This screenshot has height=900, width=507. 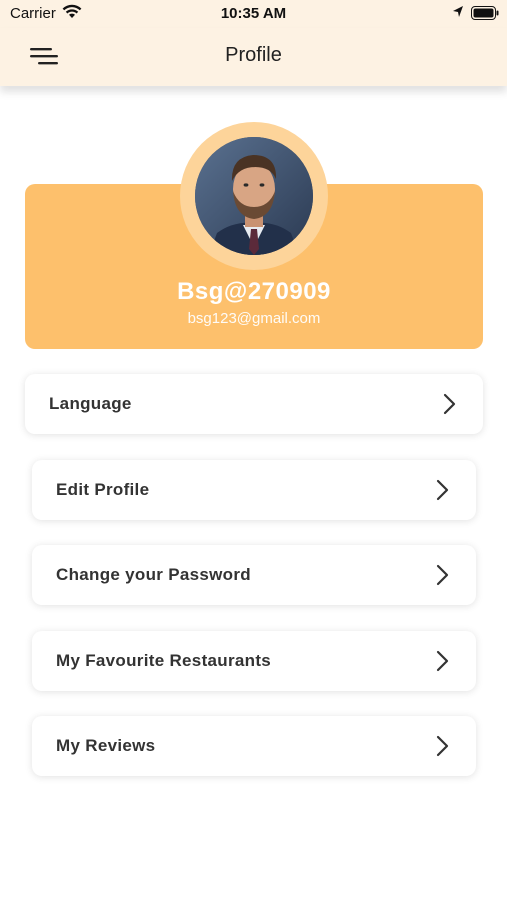 I want to click on menu-item-edit-profile: Edit Profile, so click(x=254, y=490).